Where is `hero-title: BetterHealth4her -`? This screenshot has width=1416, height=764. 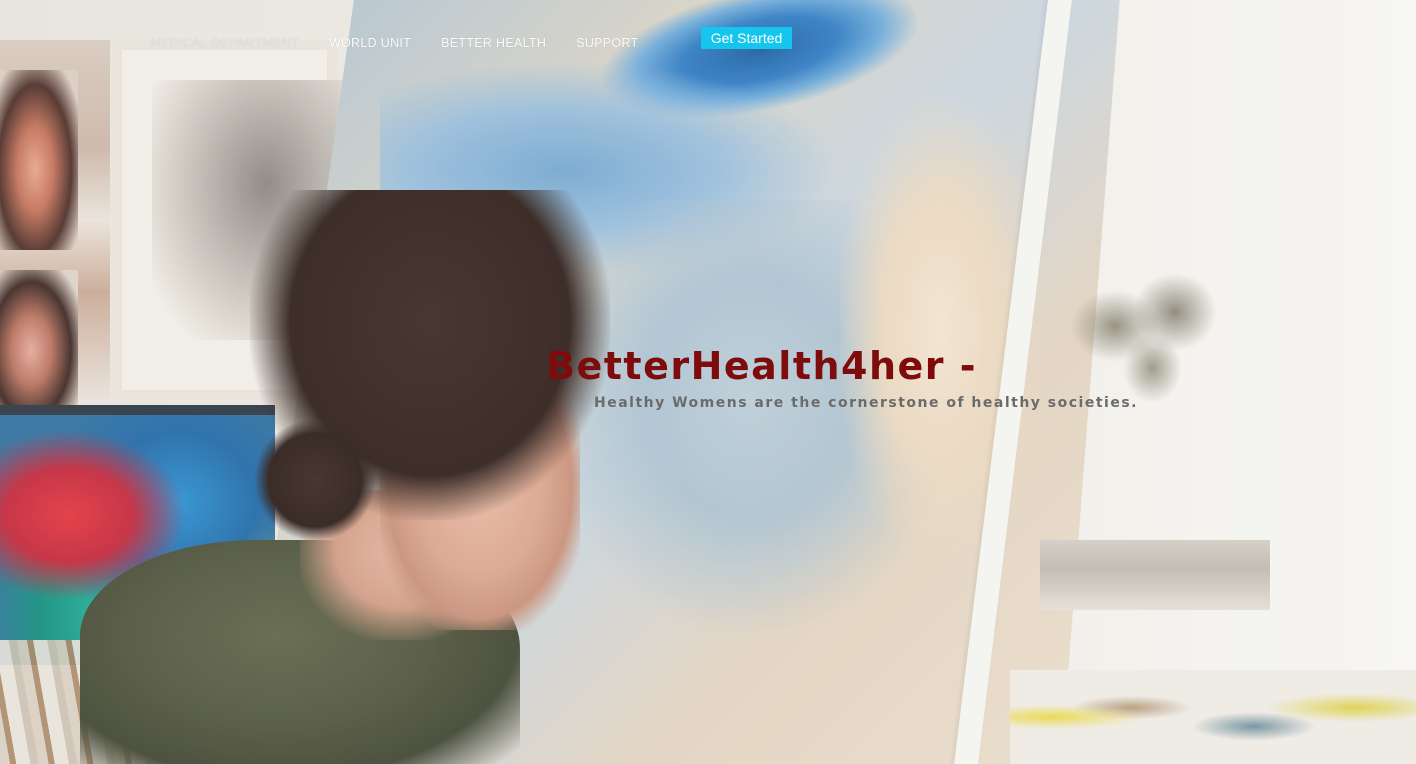
hero-title: BetterHealth4her - is located at coordinates (762, 366).